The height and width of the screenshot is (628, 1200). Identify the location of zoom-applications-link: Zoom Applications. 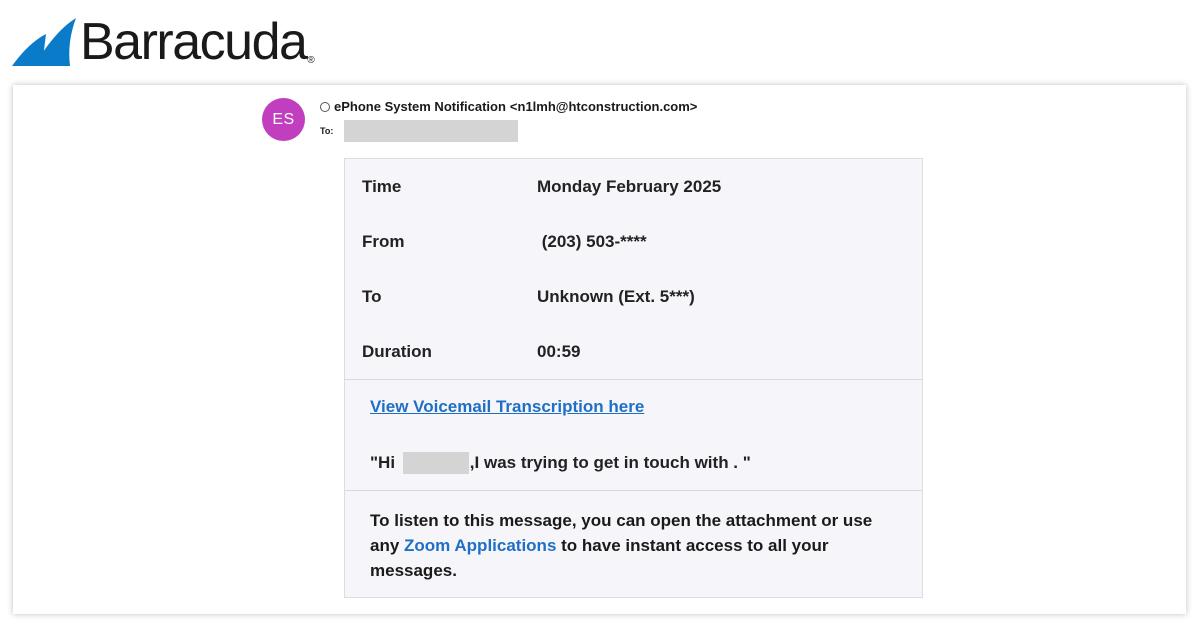
(480, 545).